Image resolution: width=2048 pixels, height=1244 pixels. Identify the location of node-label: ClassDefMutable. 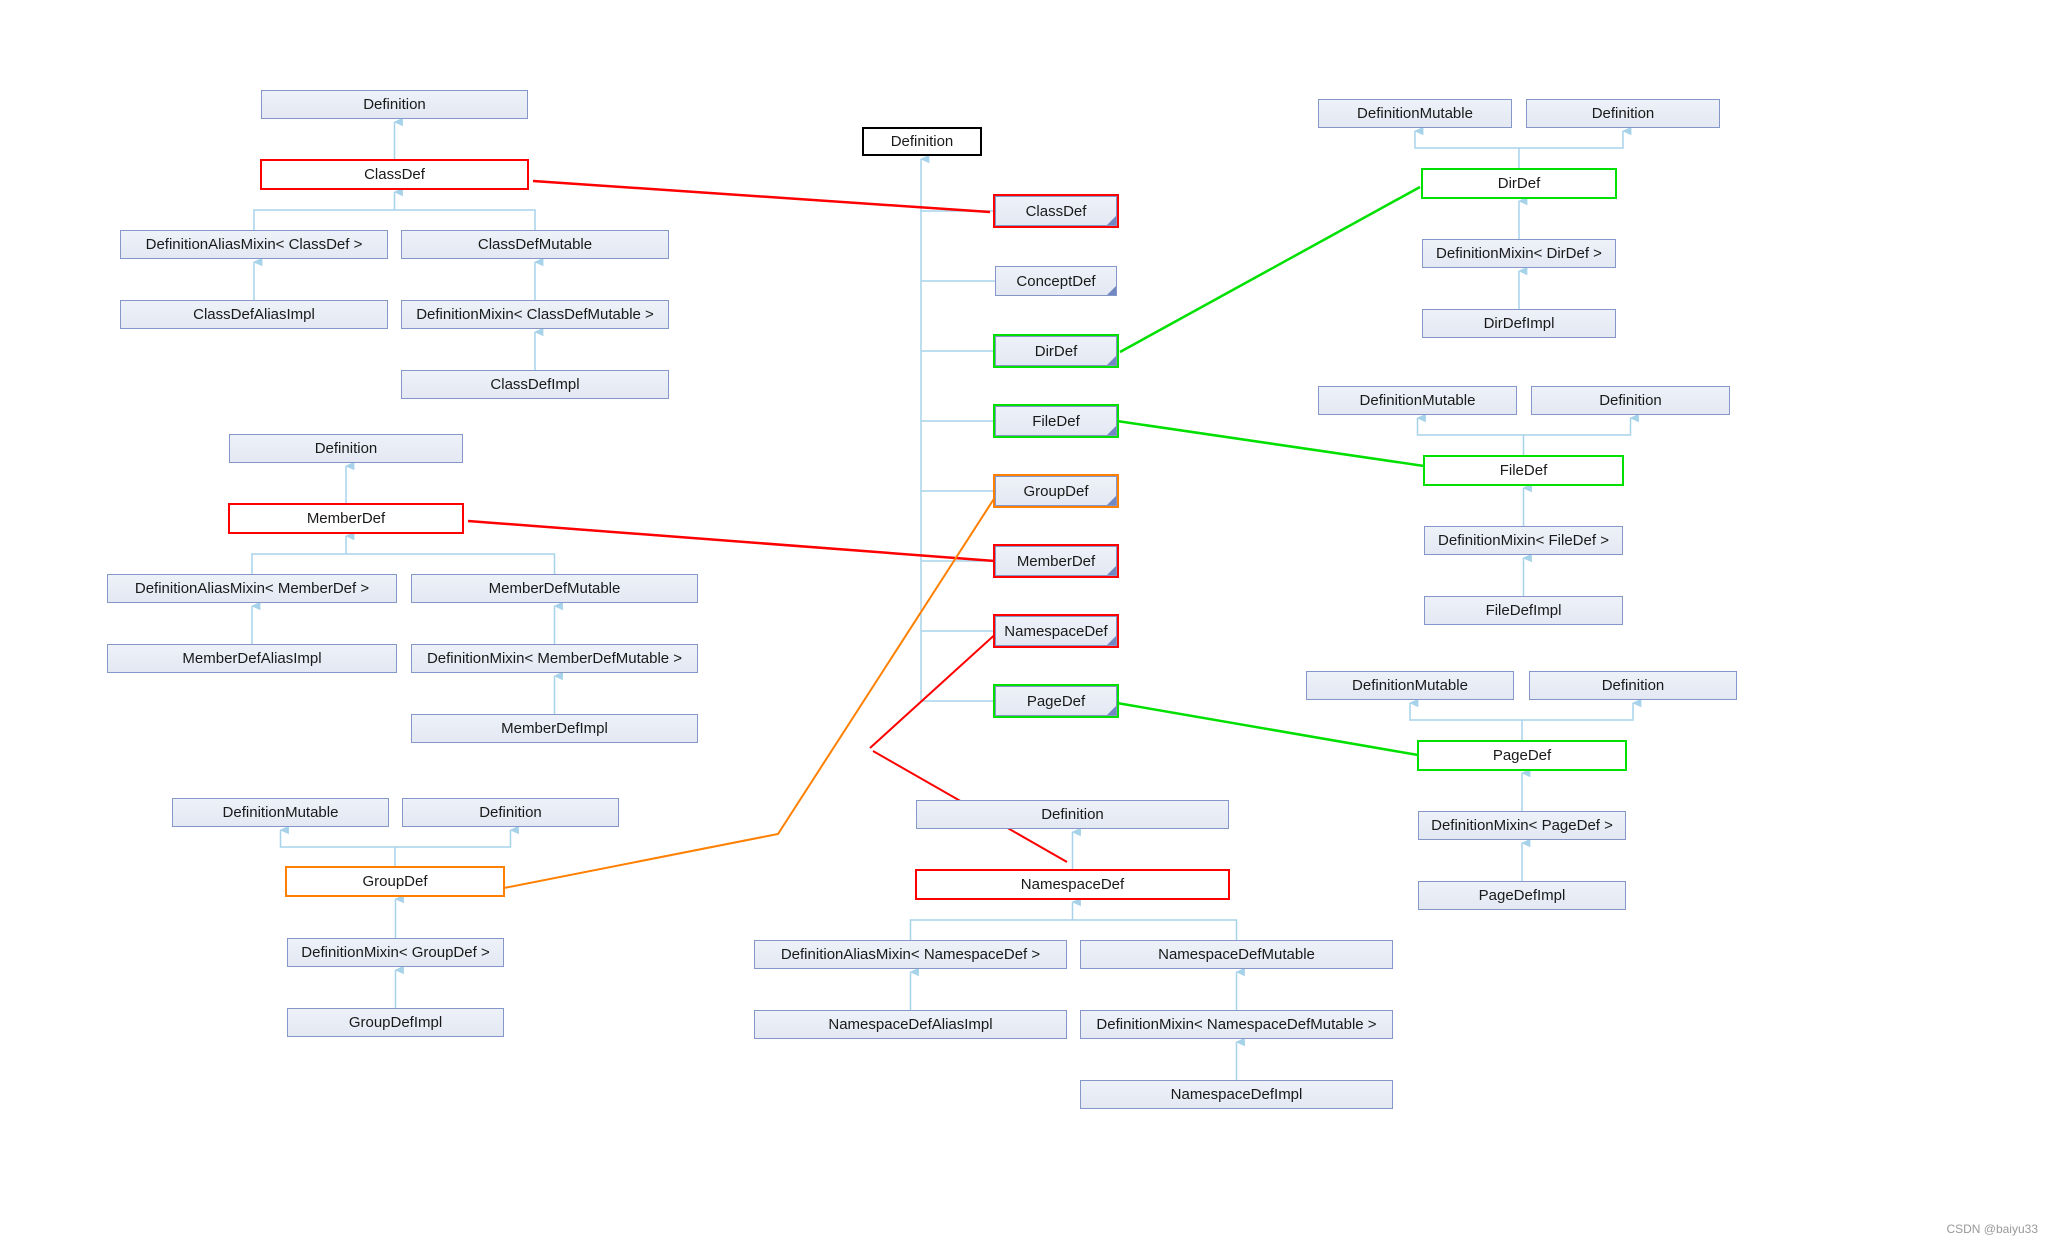
(535, 244).